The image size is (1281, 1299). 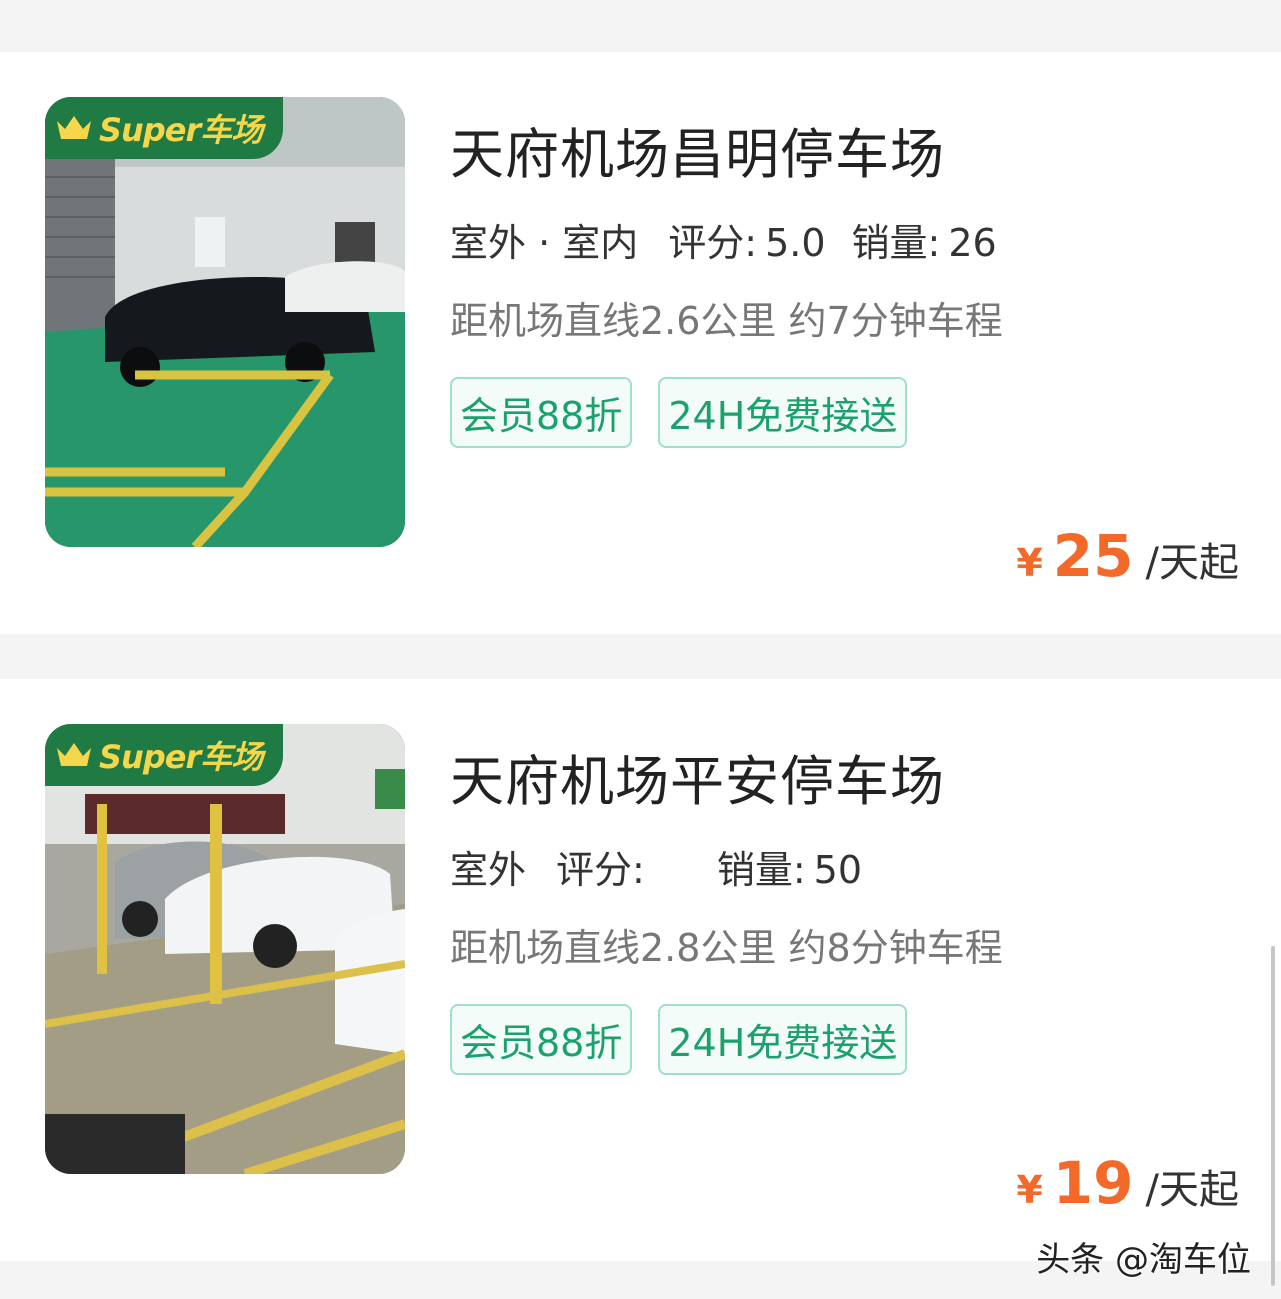 I want to click on parking-lot-meta: 室外 评分: 销量: 50, so click(x=669, y=870).